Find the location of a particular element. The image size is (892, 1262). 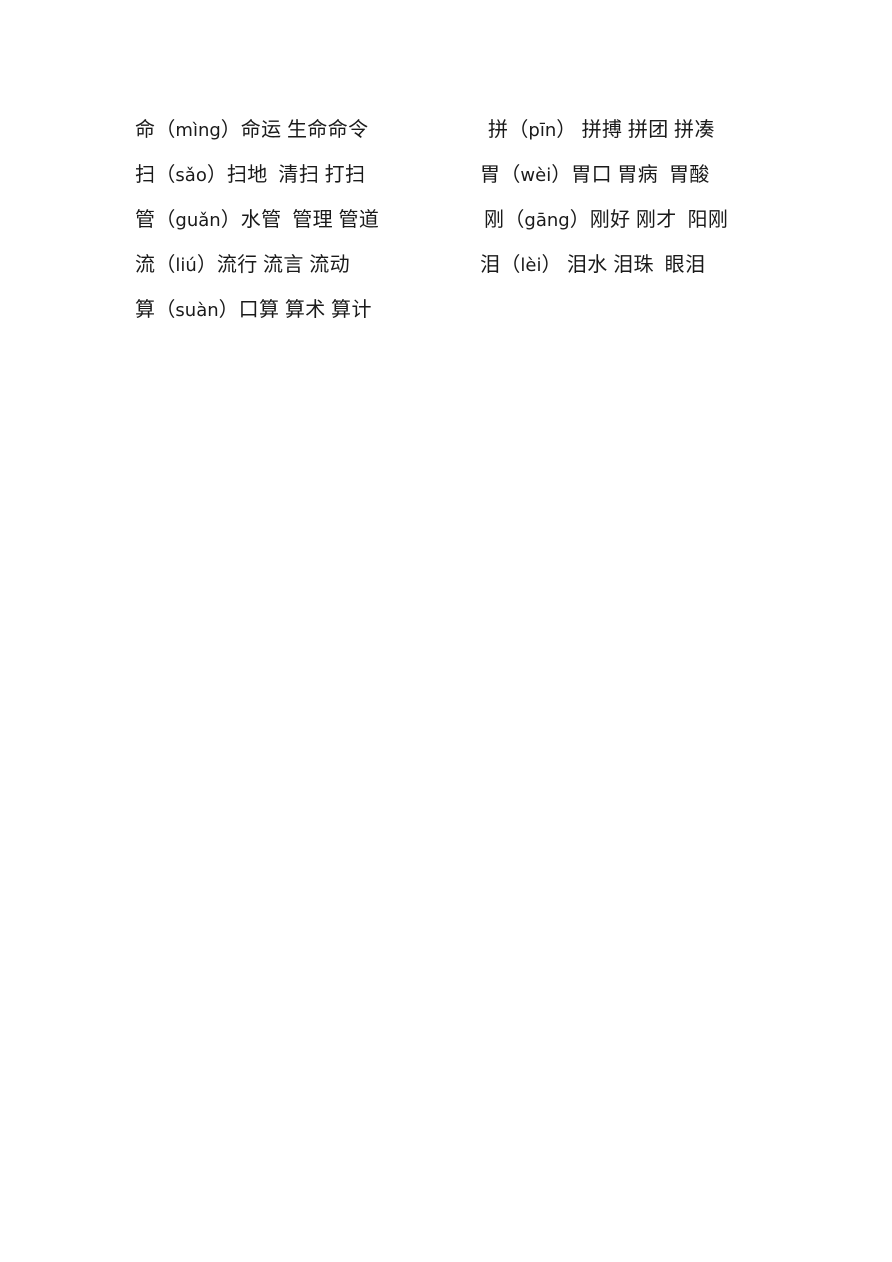

vocabulary-entry-left: 扫（sǎo）扫地 清扫 打扫 is located at coordinates (307, 175).